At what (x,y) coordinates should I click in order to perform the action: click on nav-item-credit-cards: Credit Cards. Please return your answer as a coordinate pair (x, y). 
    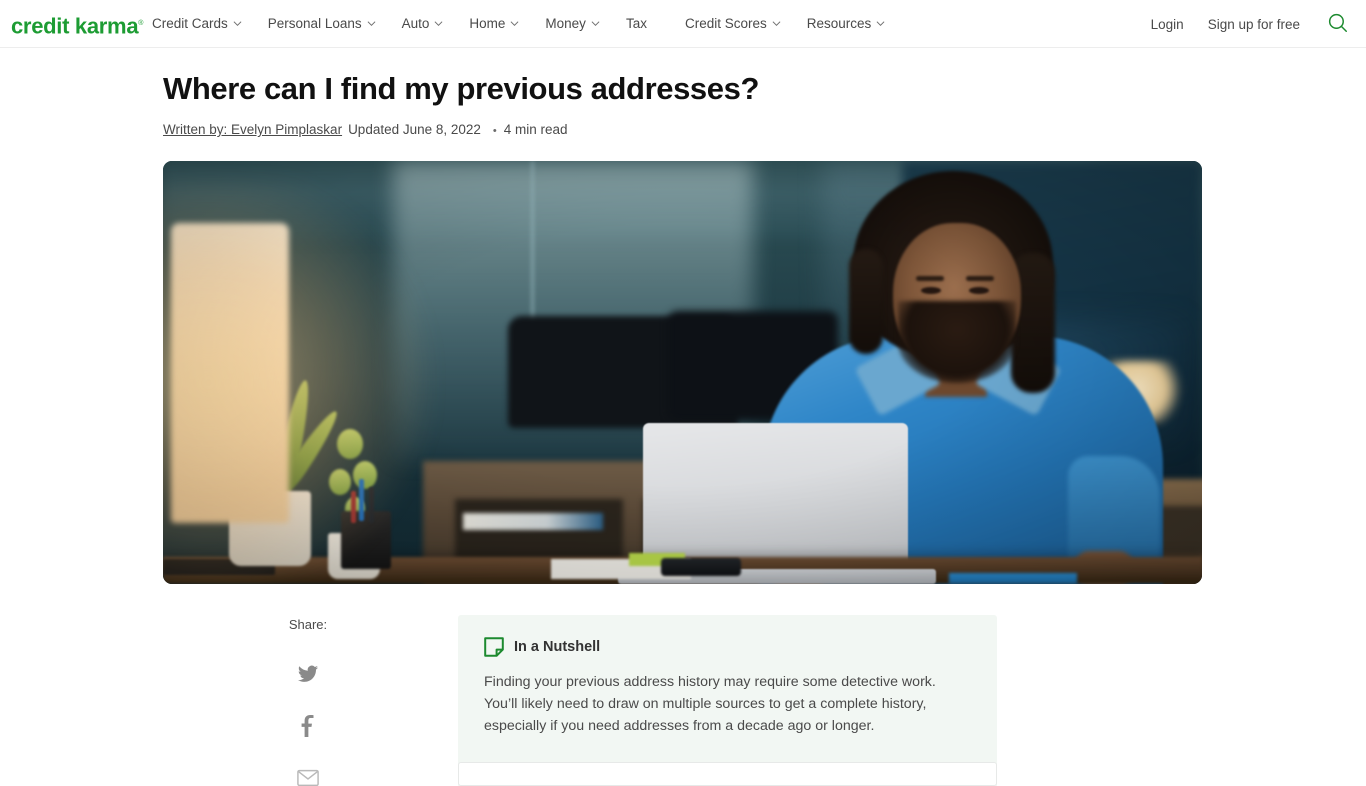
    Looking at the image, I should click on (197, 24).